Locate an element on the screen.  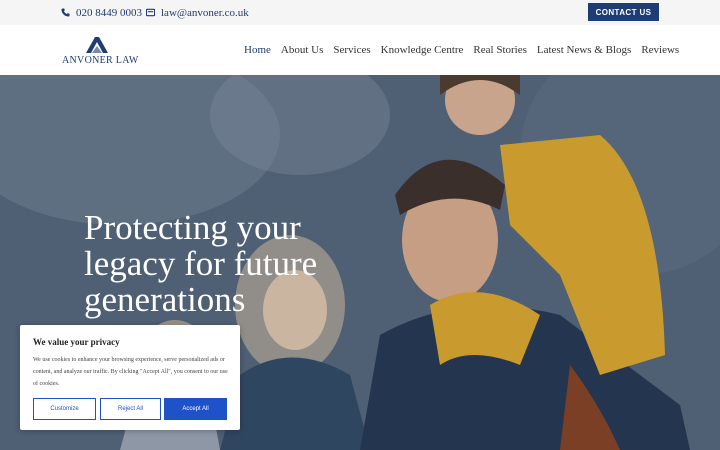
nav-knowledge-centre: Knowledge Centre is located at coordinates (422, 50).